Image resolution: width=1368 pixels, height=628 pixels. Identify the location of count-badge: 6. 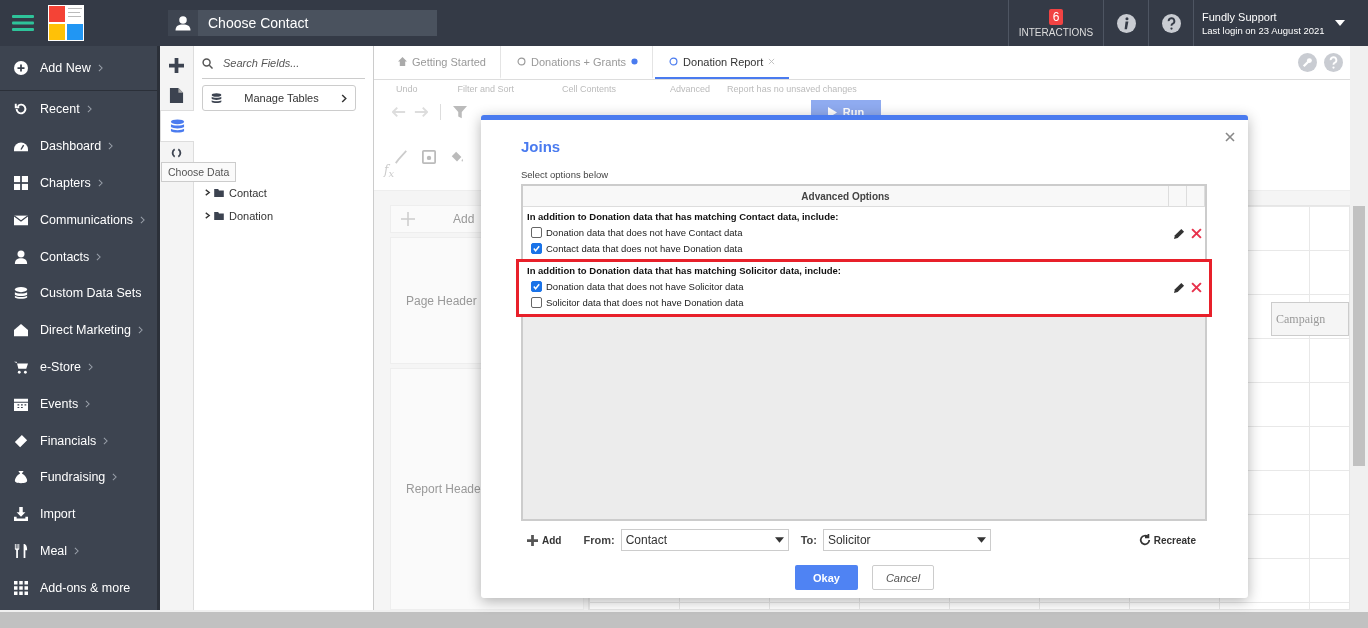
(1056, 16).